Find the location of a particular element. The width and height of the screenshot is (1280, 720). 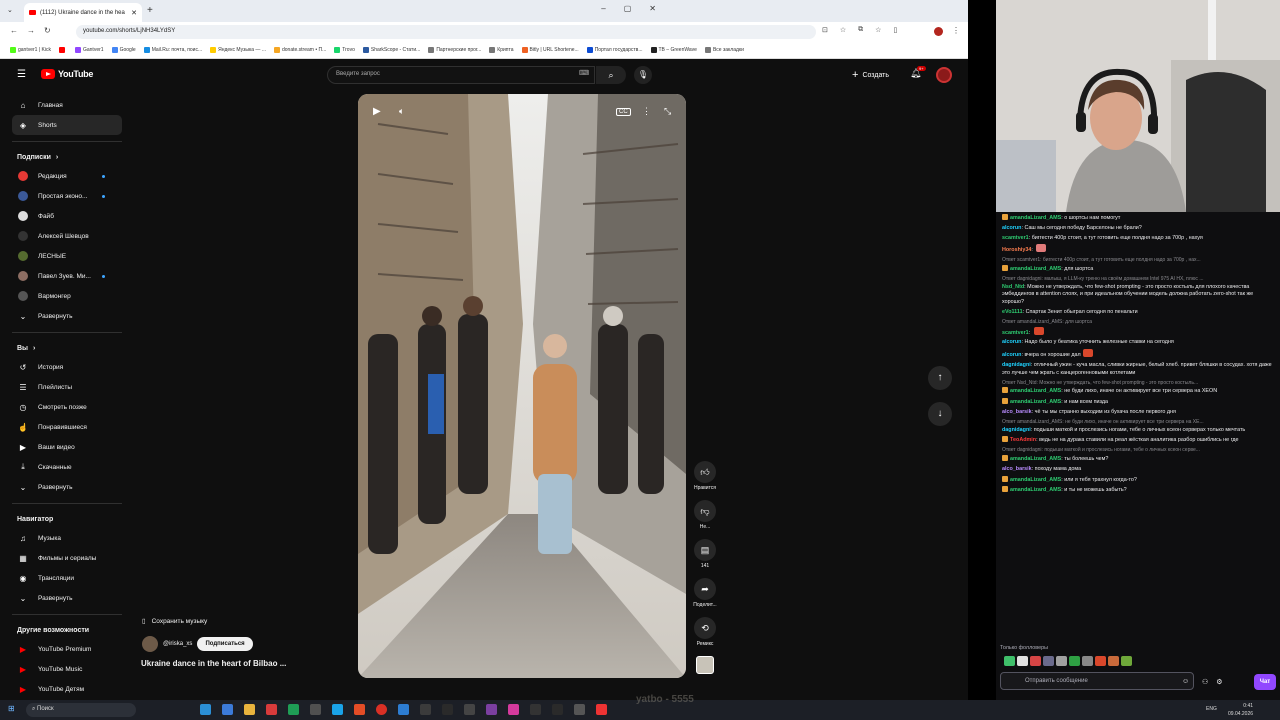

chat-settings-icon: ⚙ is located at coordinates (1219, 682).